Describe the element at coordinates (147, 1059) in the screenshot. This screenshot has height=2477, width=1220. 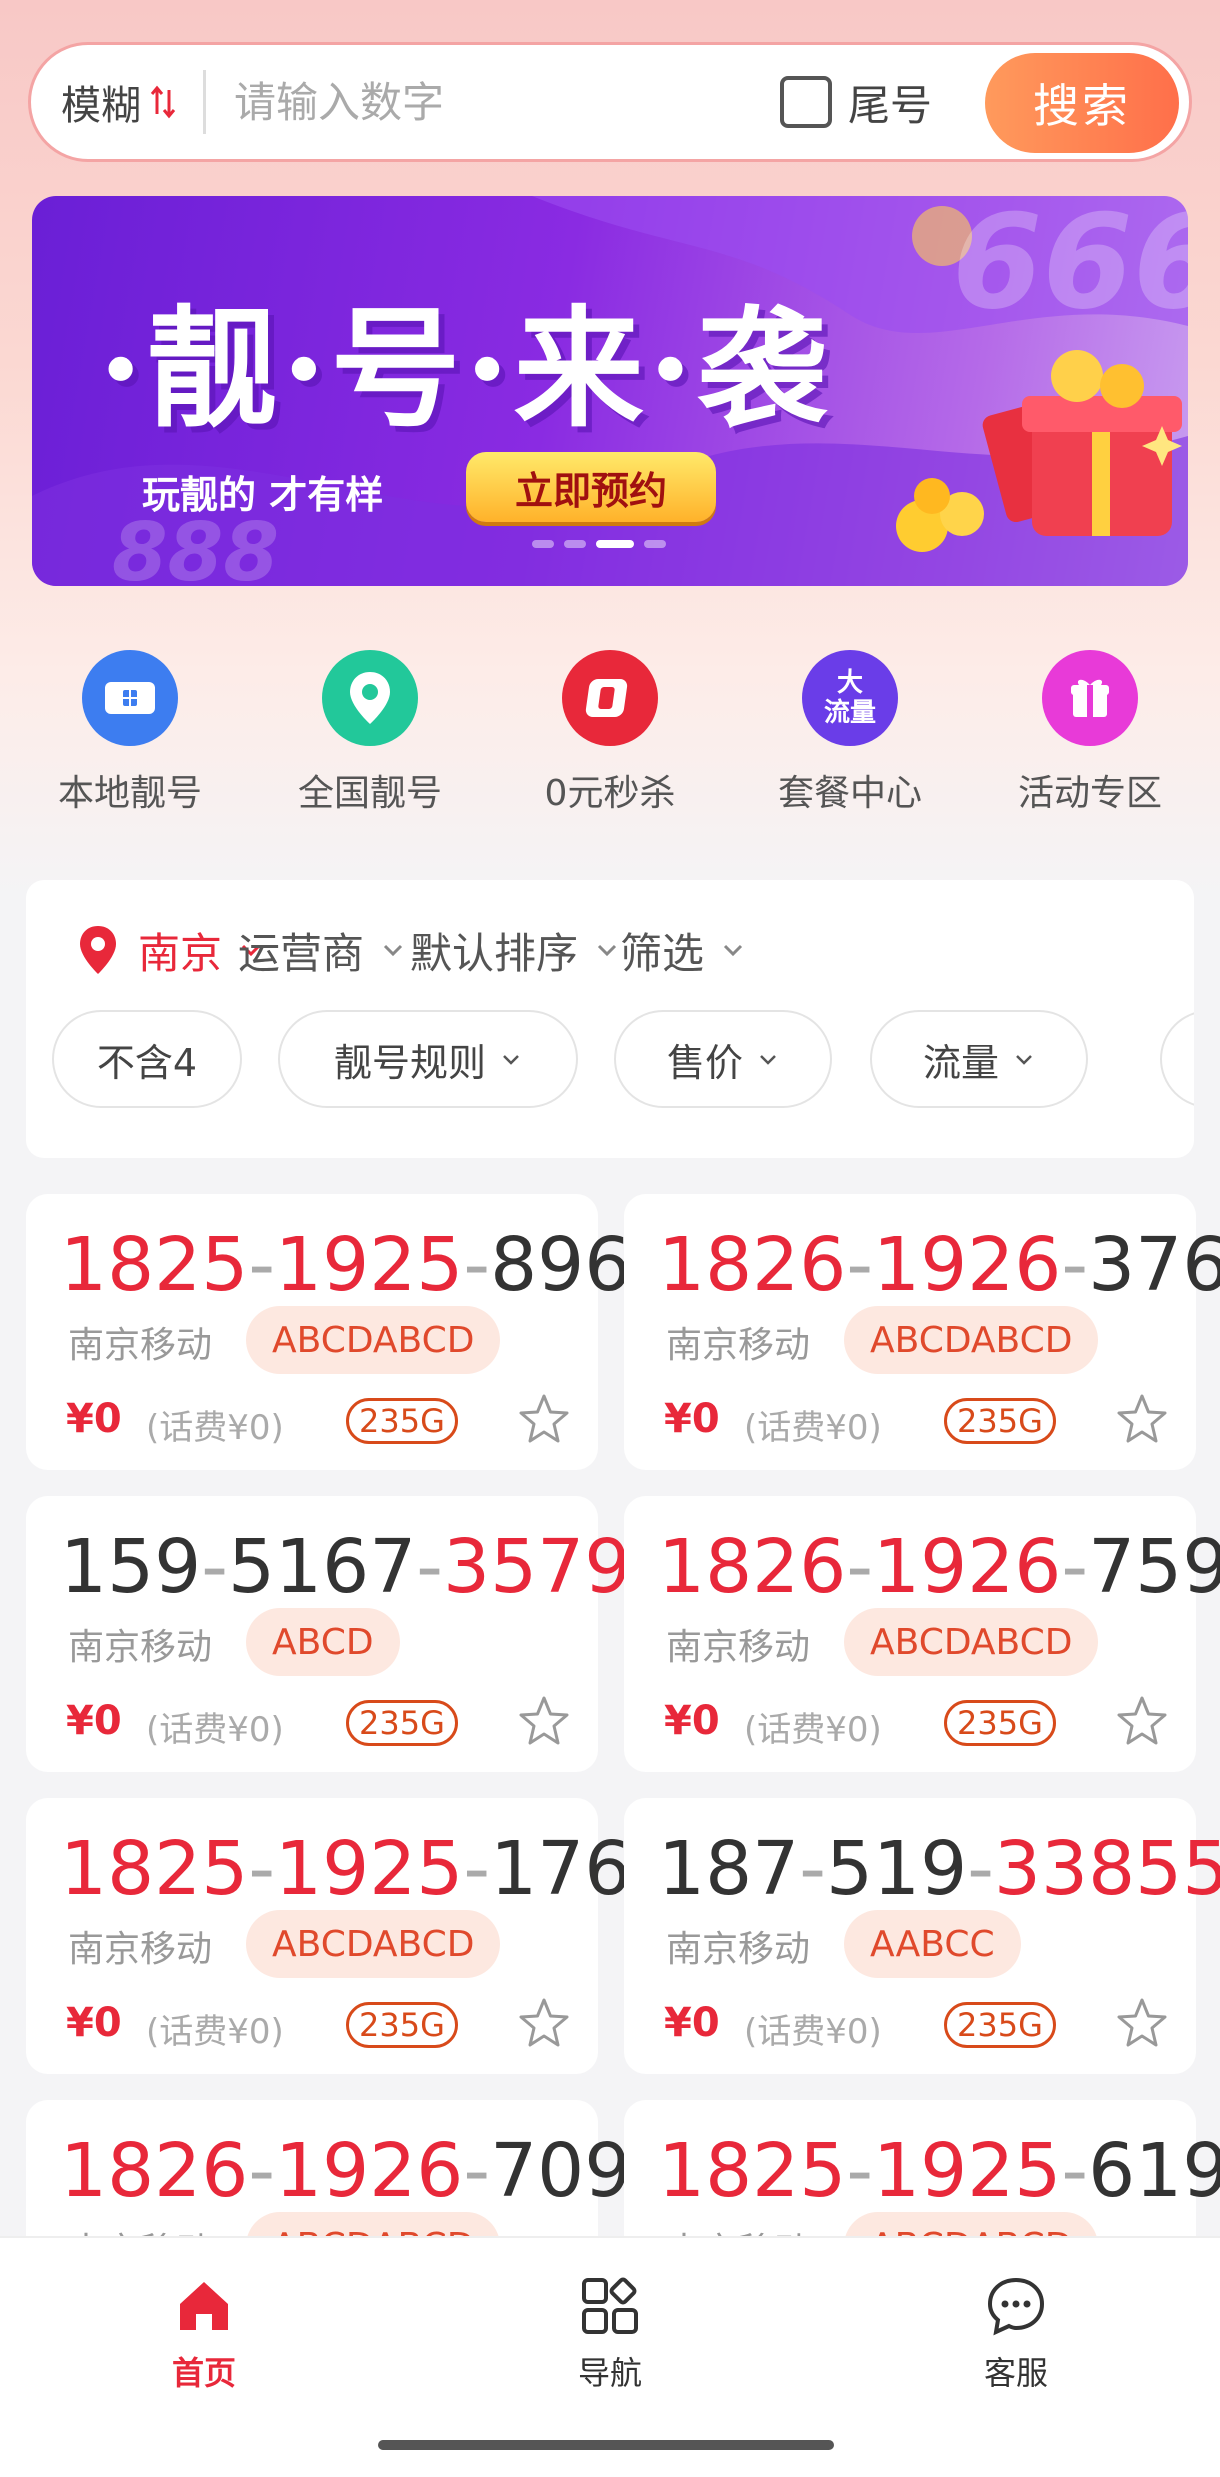
I see `chip-no-four: 不含4` at that location.